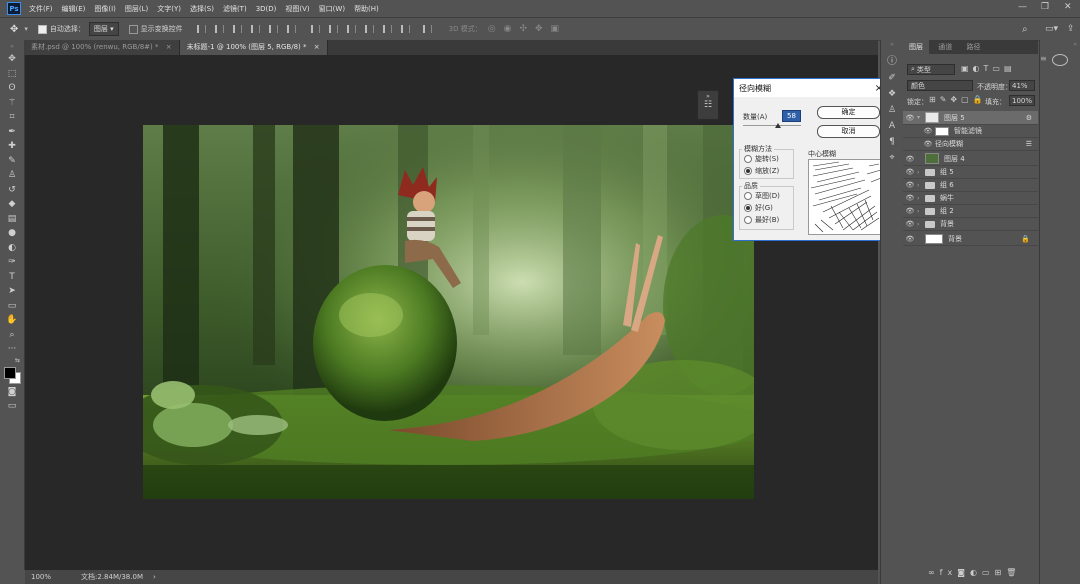 This screenshot has width=1080, height=584. What do you see at coordinates (758, 208) in the screenshot?
I see `quality-good-option: 好(G)` at bounding box center [758, 208].